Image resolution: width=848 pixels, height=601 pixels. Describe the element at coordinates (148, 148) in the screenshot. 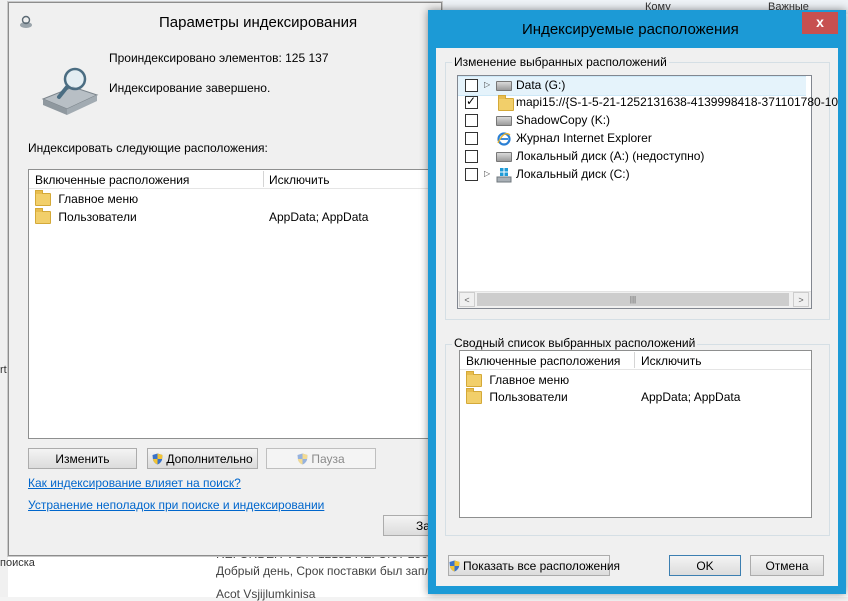

I see `index-locations-label: Индексировать следующие расположения:` at that location.